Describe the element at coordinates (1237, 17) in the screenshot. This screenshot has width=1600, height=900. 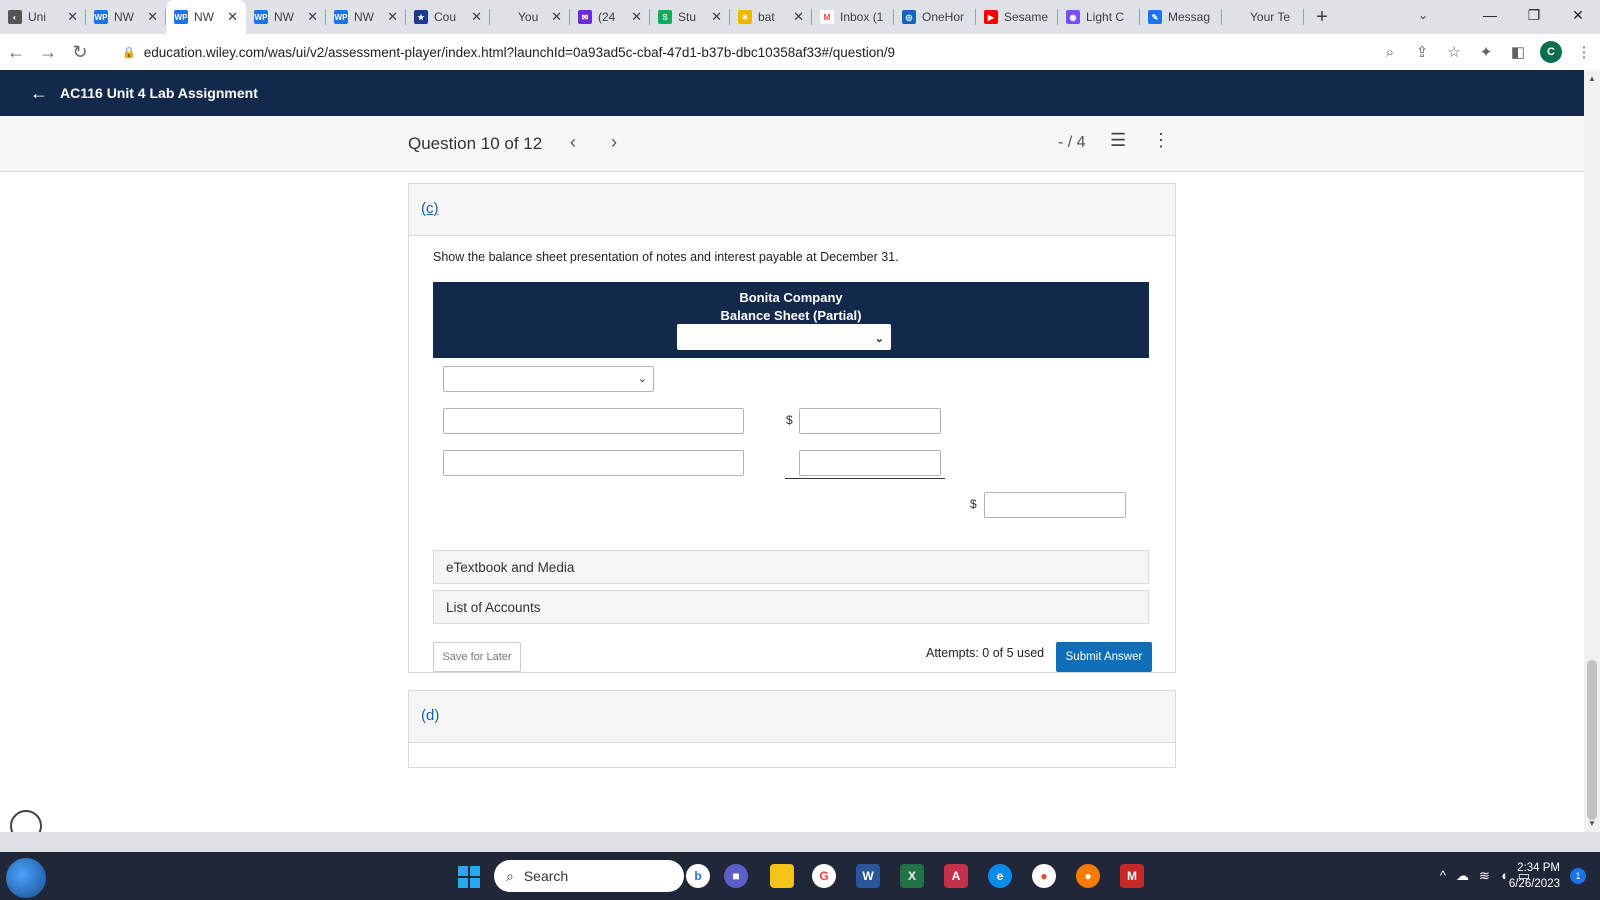
I see `tab-favicon-icon` at that location.